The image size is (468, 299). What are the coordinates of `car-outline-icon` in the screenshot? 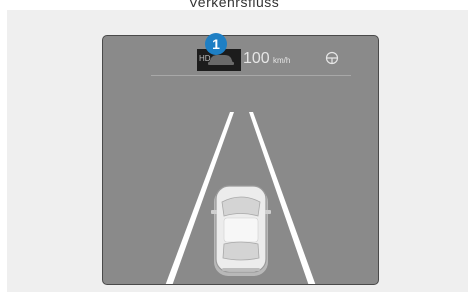 It's located at (221, 60).